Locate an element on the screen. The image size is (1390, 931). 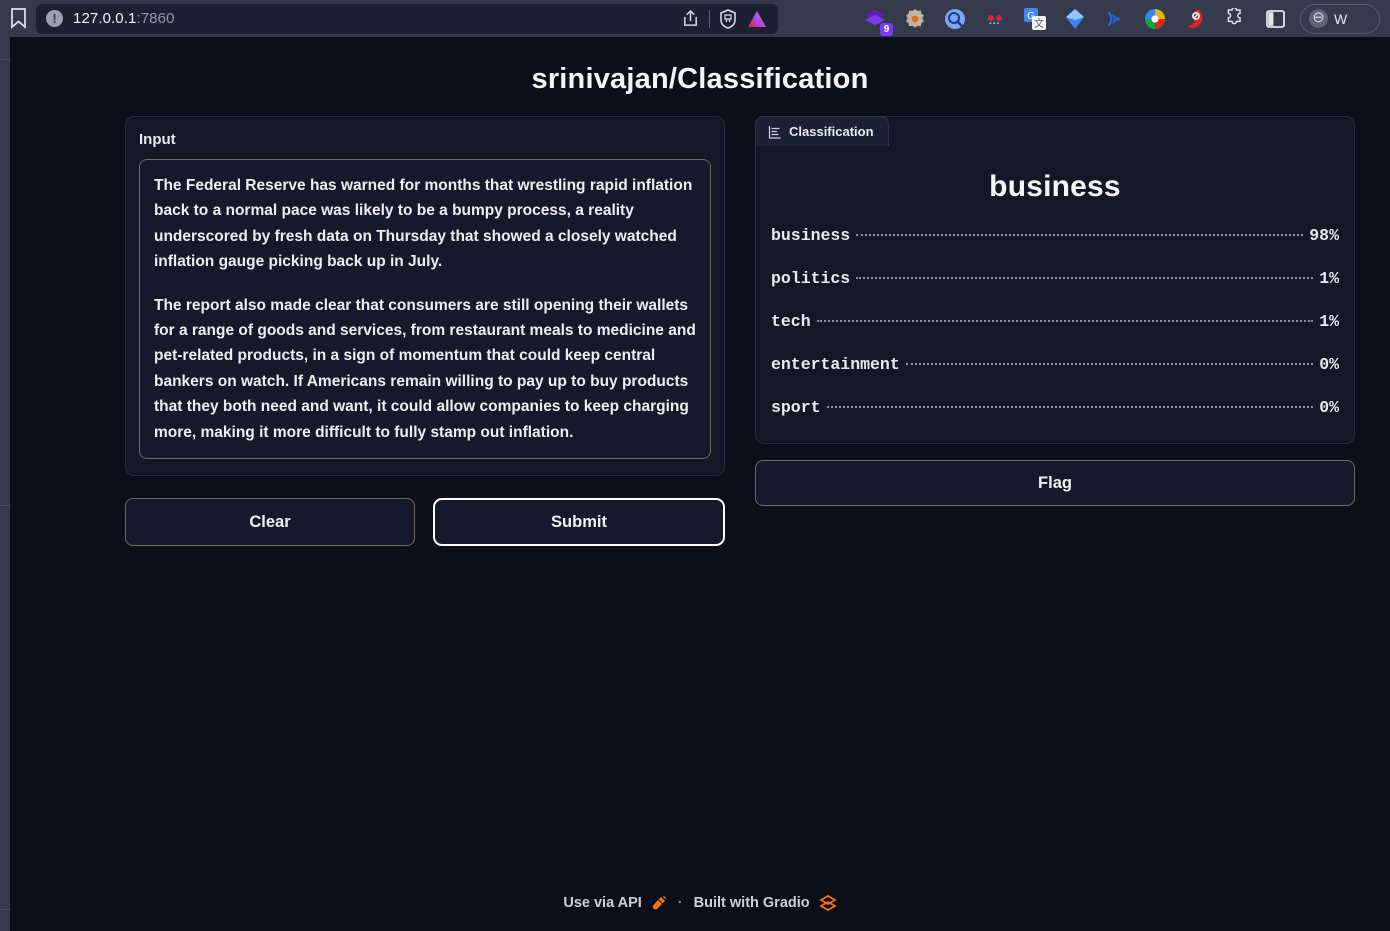
confidence-row: business 98% is located at coordinates (1055, 235).